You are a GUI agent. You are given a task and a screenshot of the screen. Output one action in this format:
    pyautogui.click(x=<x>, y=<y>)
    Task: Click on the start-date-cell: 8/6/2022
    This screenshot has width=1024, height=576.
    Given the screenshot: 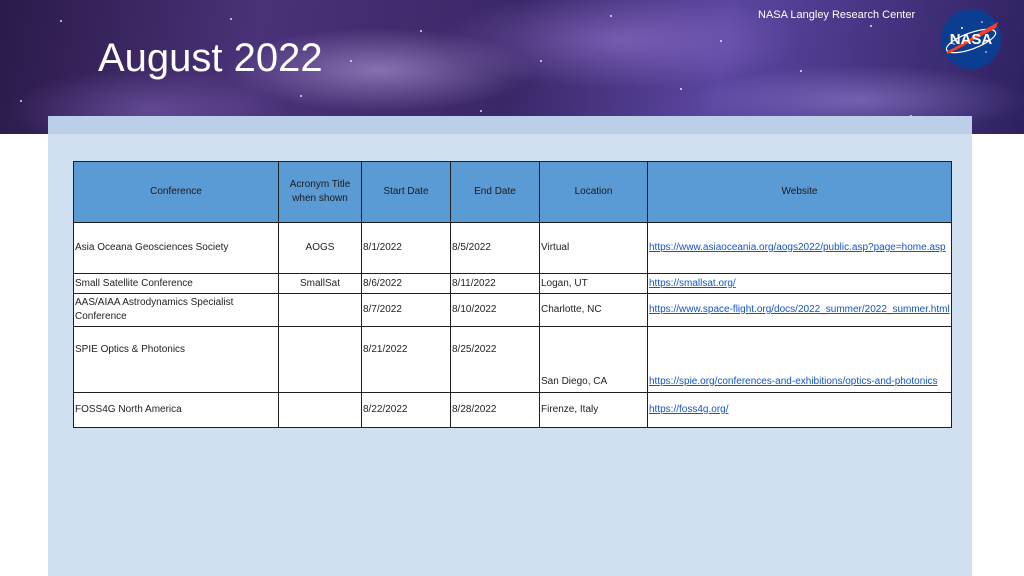 What is the action you would take?
    pyautogui.click(x=406, y=283)
    